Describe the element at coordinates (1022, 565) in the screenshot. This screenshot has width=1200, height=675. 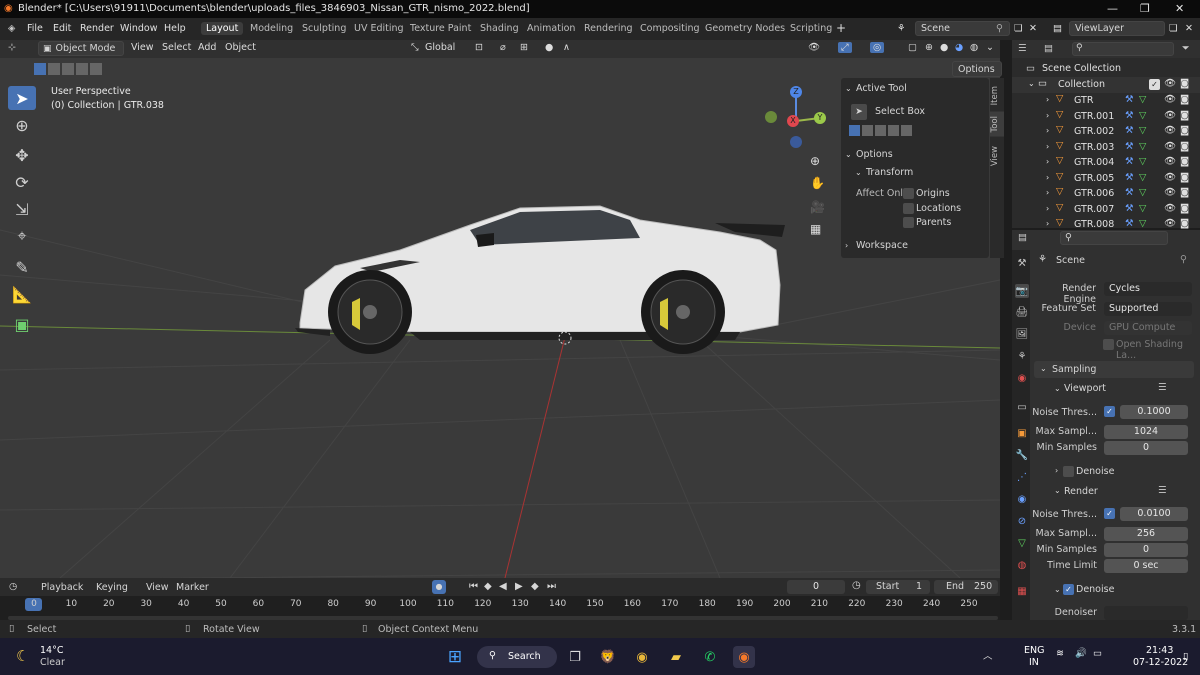
I see `material-tab-icon: ◍` at that location.